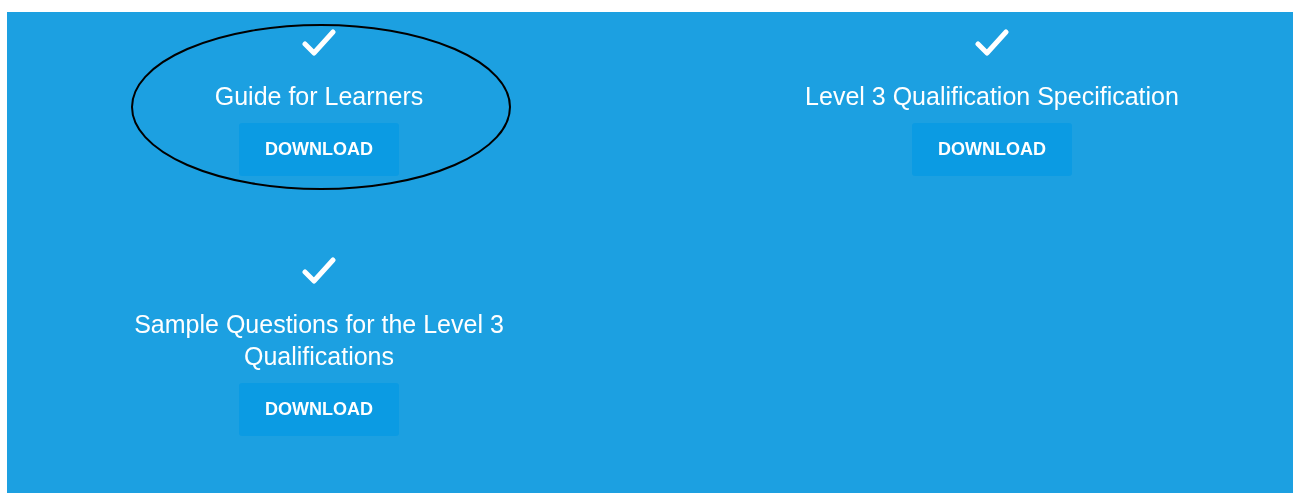 This screenshot has width=1293, height=493. Describe the element at coordinates (992, 96) in the screenshot. I see `document-title: Level 3 Qualification Specification` at that location.